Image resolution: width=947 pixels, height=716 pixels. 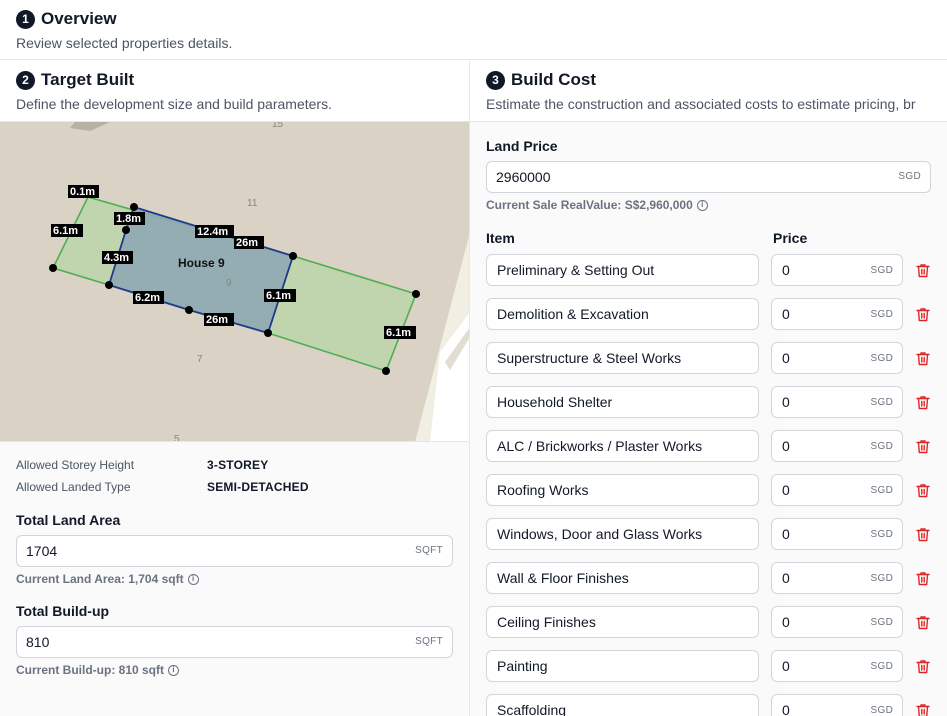 I want to click on land-price-helper: Current Sale RealValue: S$2,960,000 i, so click(x=708, y=205).